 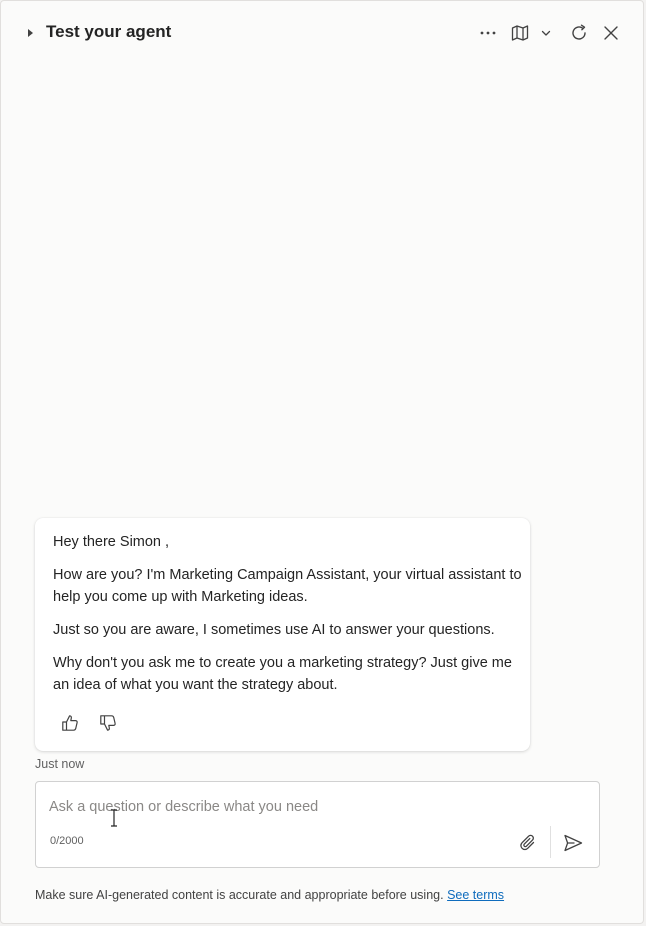 I want to click on message-timestamp: Just now, so click(x=60, y=764).